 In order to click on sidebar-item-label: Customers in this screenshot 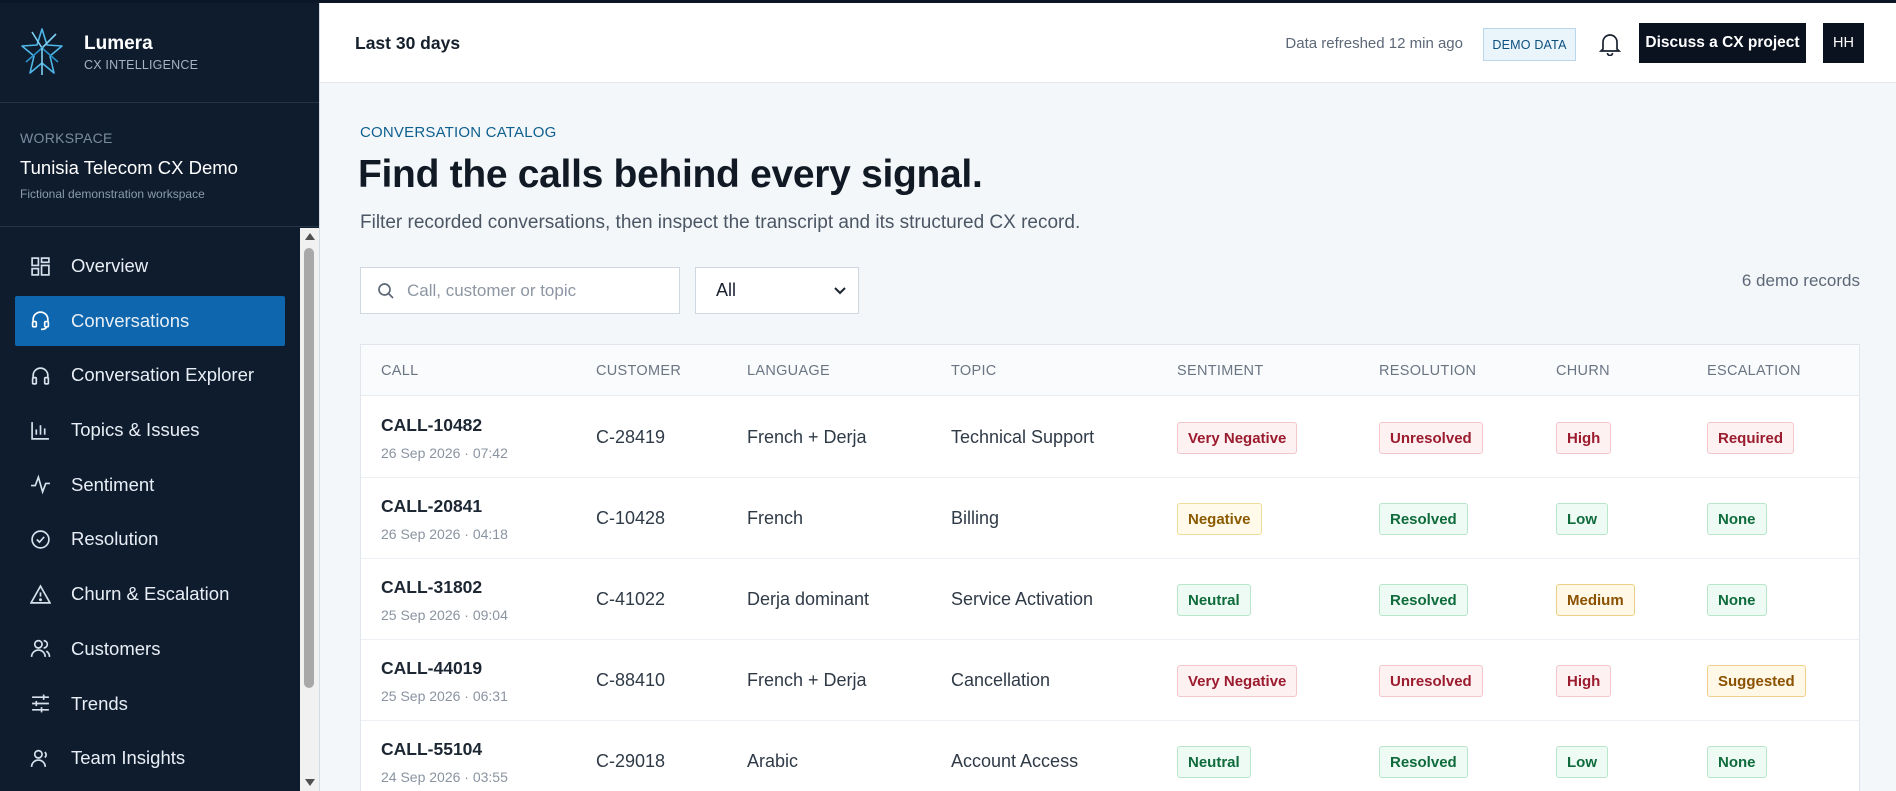, I will do `click(116, 648)`.